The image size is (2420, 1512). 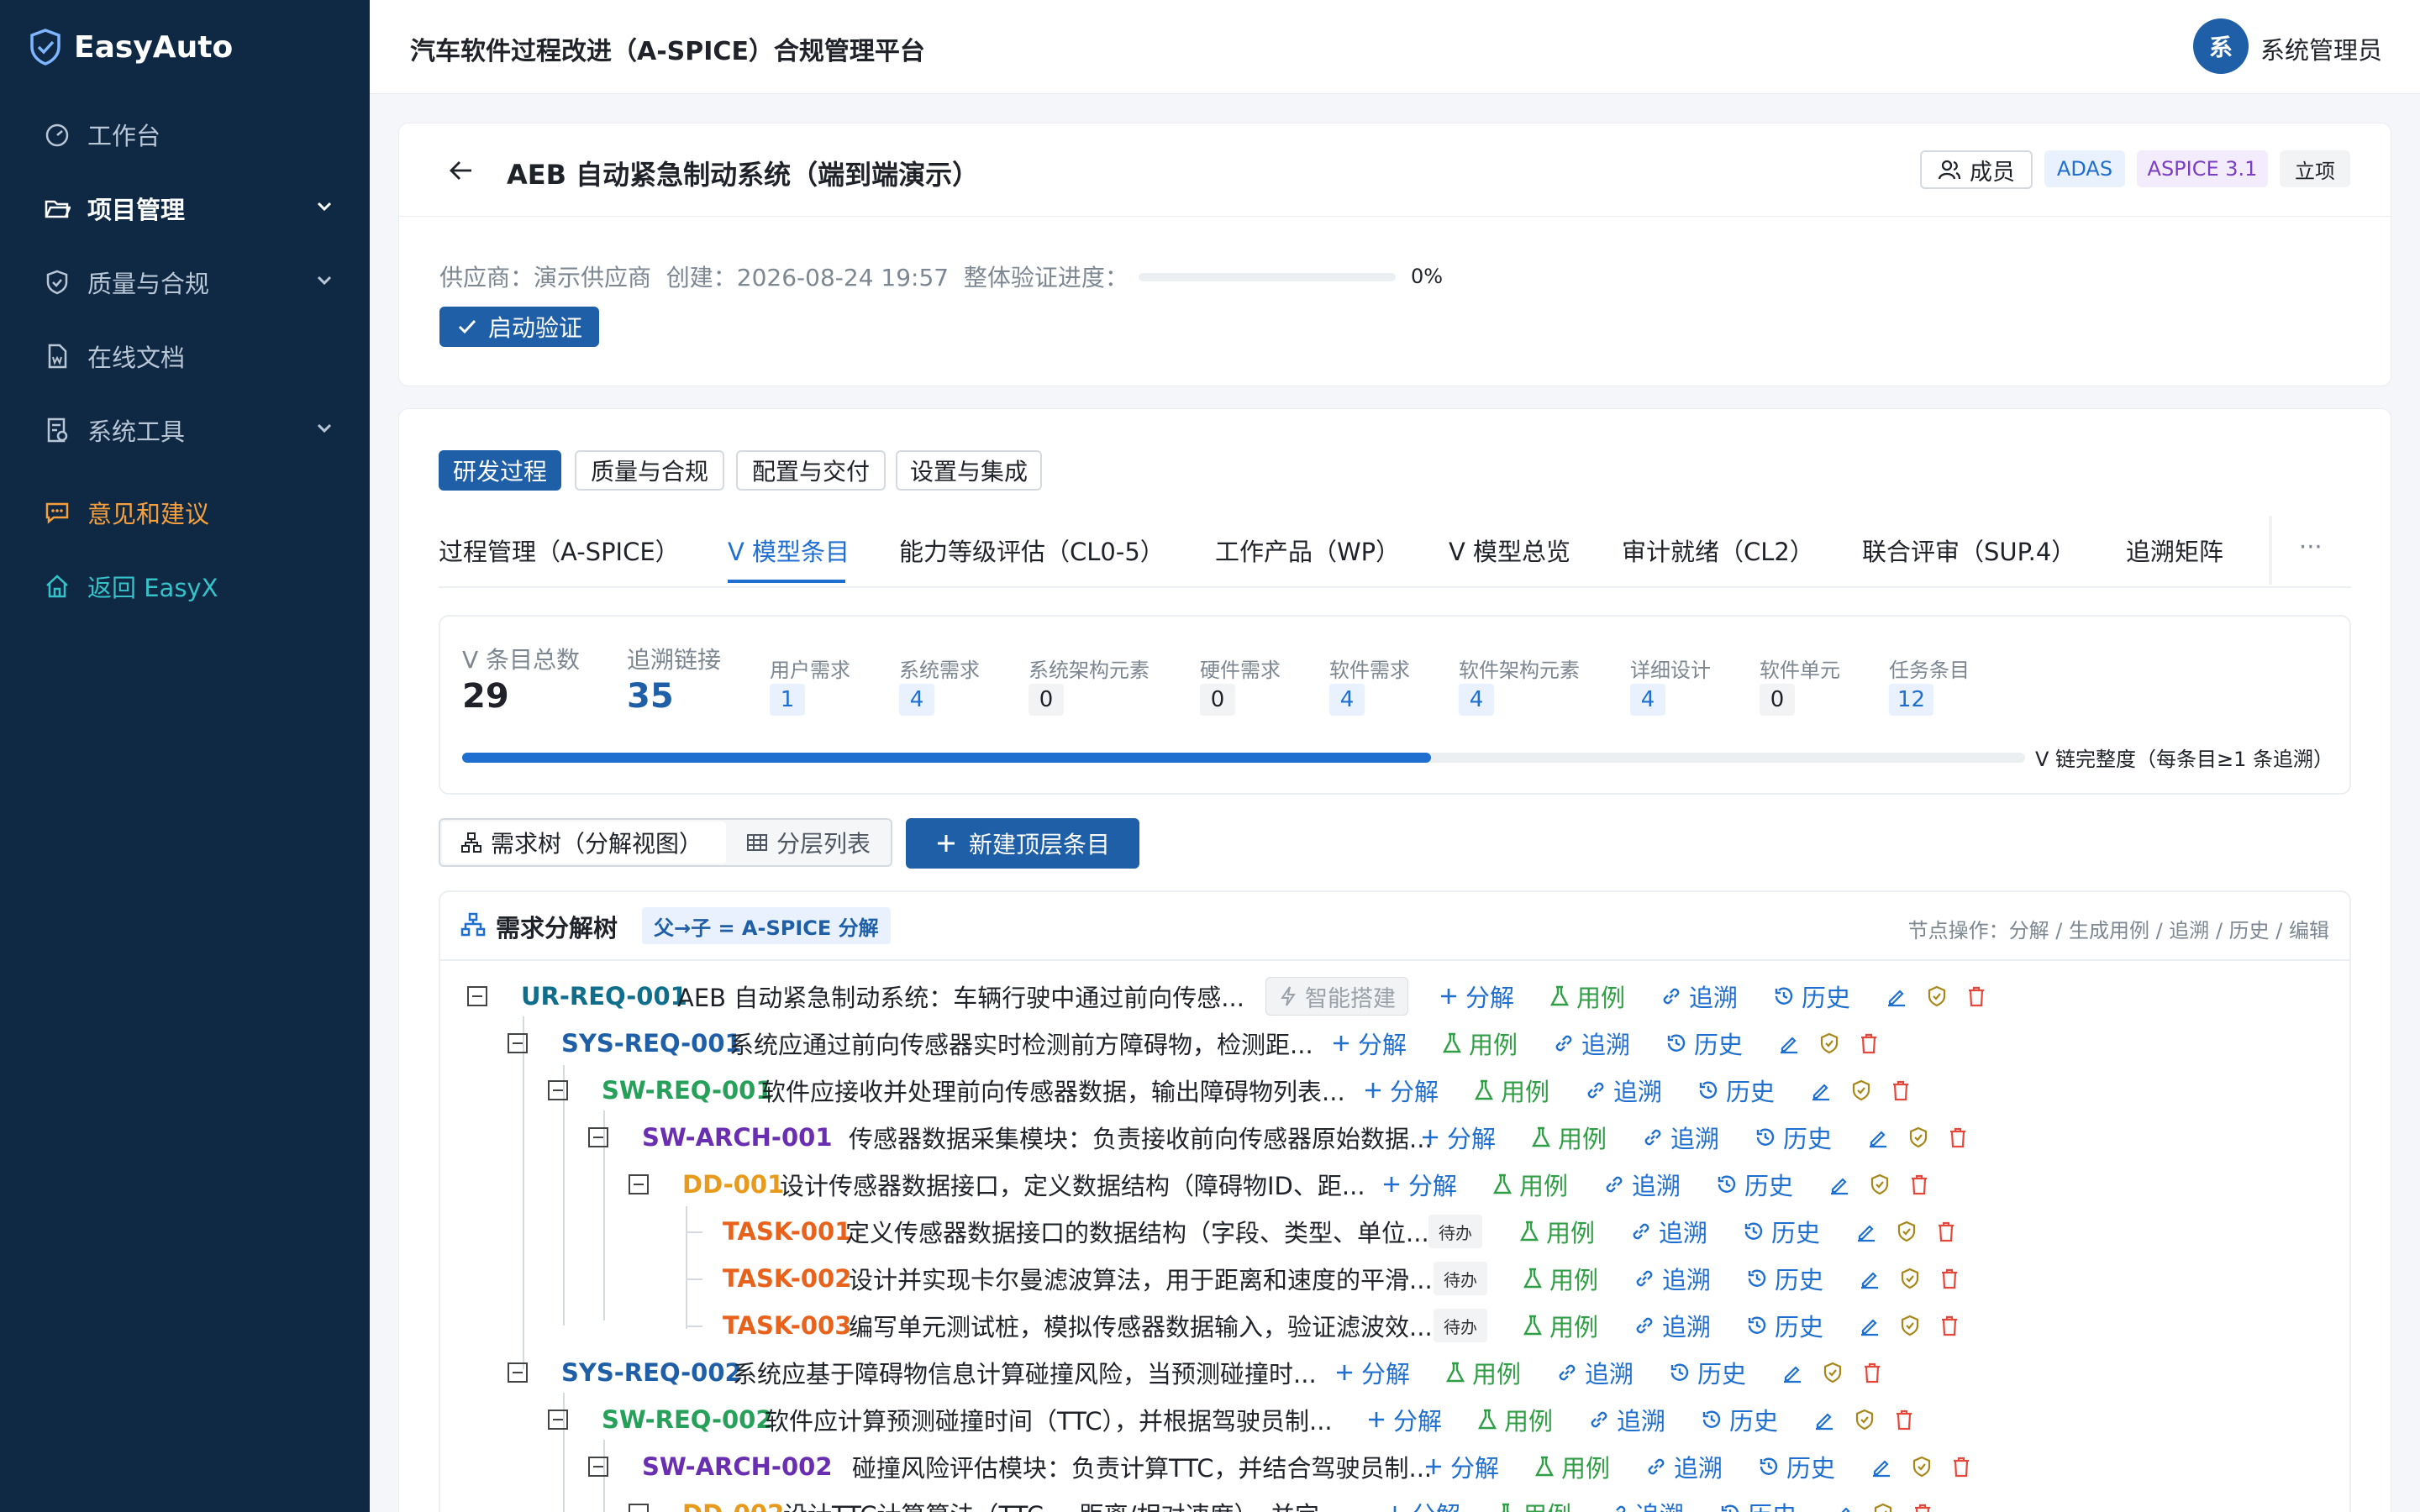 I want to click on item-id: SYS-REQ-001, so click(x=651, y=1043).